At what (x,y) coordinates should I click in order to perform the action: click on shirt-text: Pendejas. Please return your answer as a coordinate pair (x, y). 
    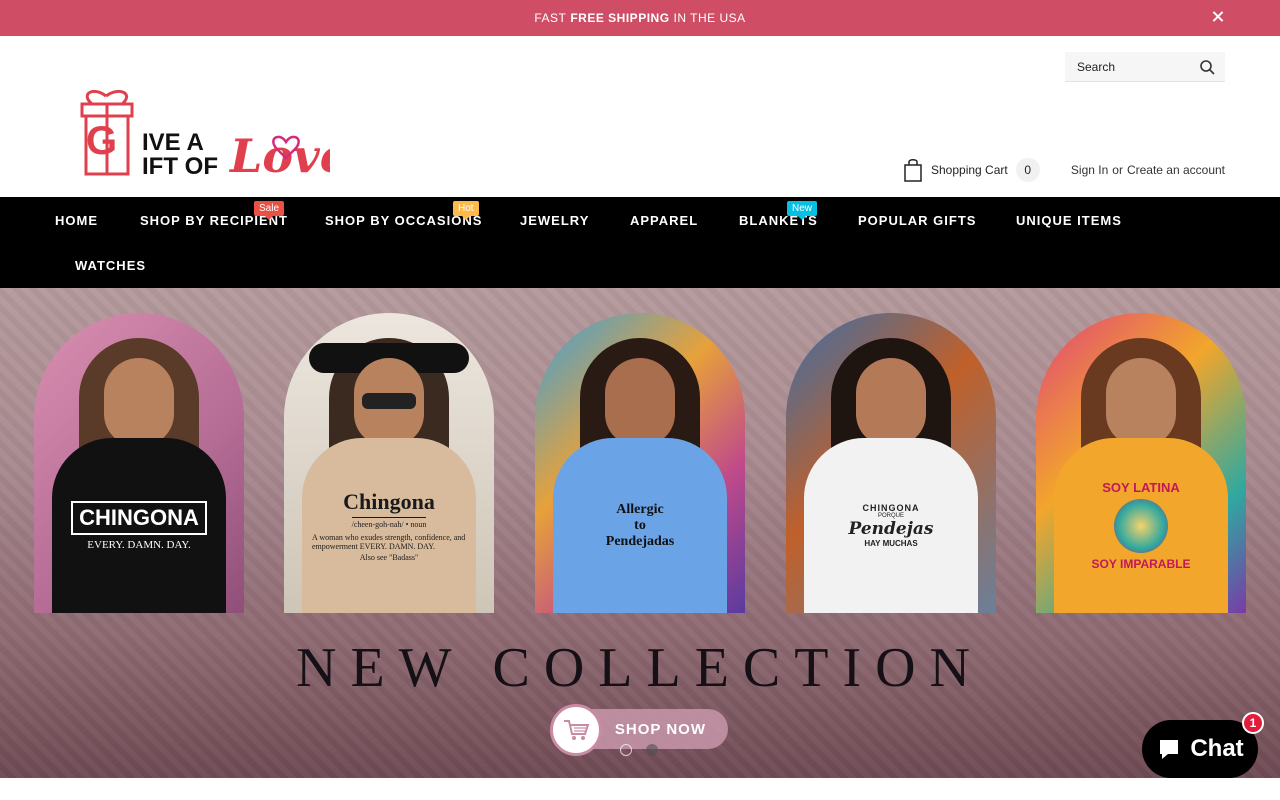
    Looking at the image, I should click on (891, 529).